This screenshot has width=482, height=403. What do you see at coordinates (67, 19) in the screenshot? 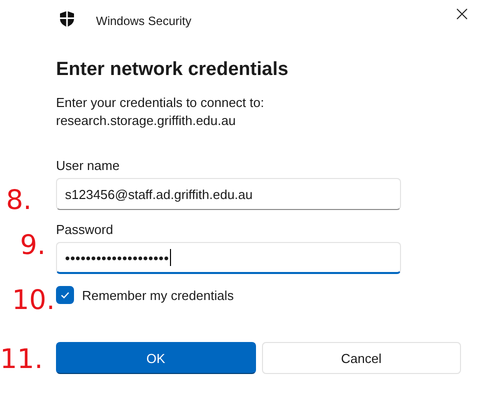
I see `shield-icon` at bounding box center [67, 19].